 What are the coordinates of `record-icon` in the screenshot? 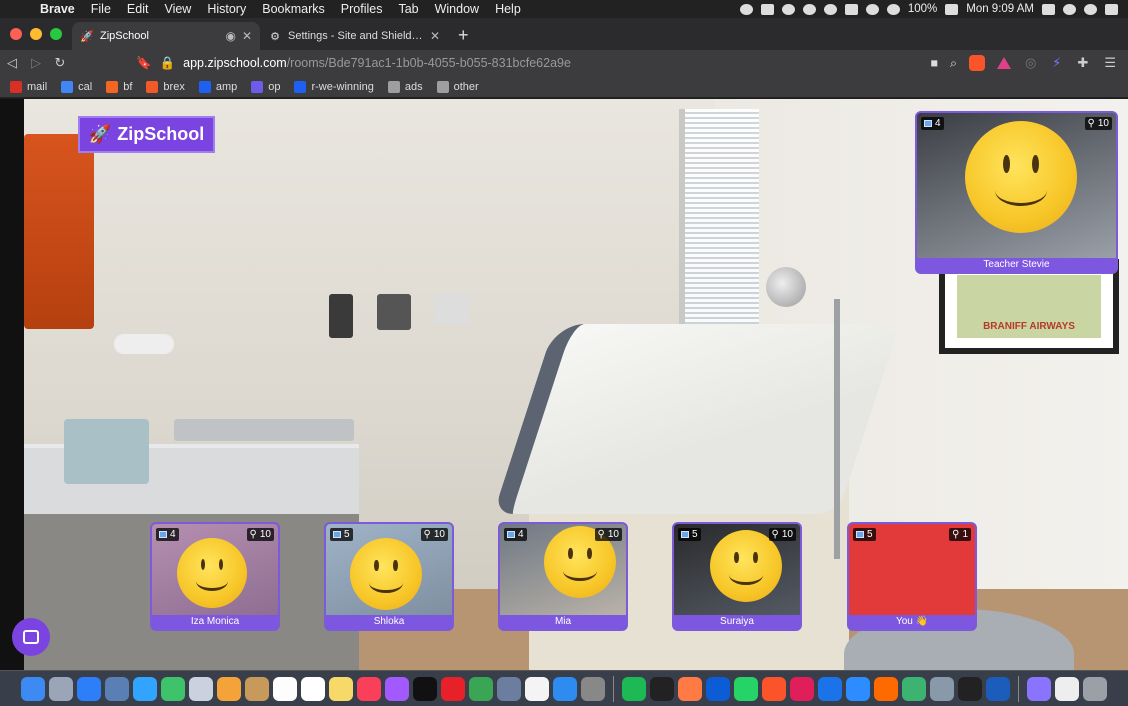 It's located at (746, 9).